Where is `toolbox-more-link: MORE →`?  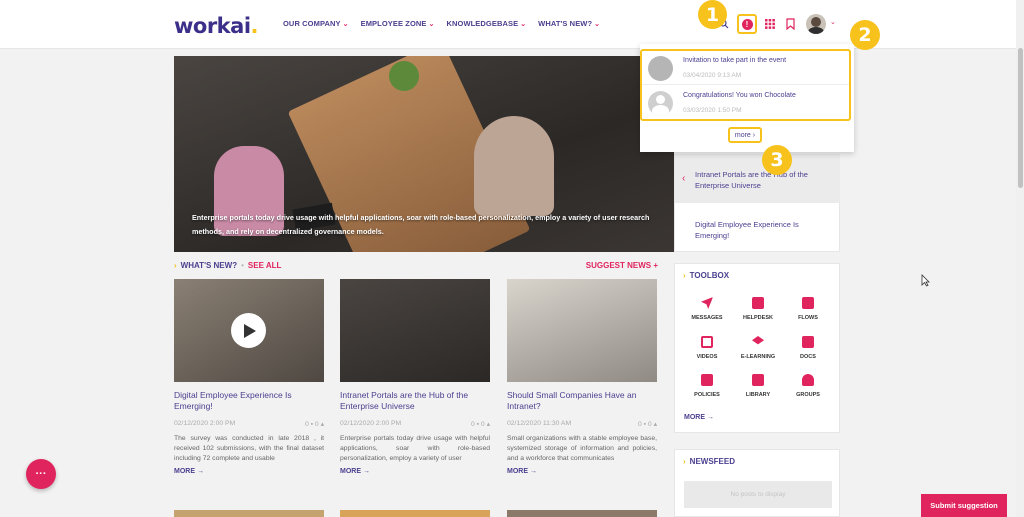
toolbox-more-link: MORE → is located at coordinates (699, 417).